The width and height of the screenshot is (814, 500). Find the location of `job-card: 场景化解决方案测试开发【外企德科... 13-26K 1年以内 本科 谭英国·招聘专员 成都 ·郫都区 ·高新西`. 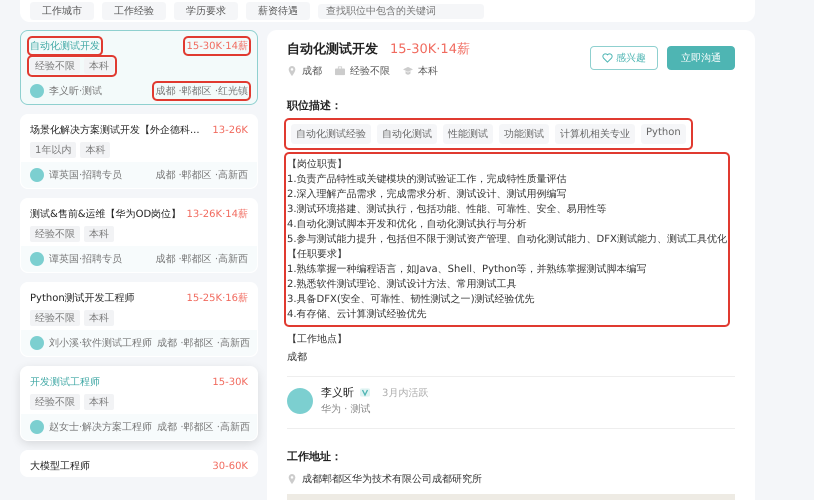

job-card: 场景化解决方案测试开发【外企德科... 13-26K 1年以内 本科 谭英国·招聘专员 成都 ·郫都区 ·高新西 is located at coordinates (139, 151).